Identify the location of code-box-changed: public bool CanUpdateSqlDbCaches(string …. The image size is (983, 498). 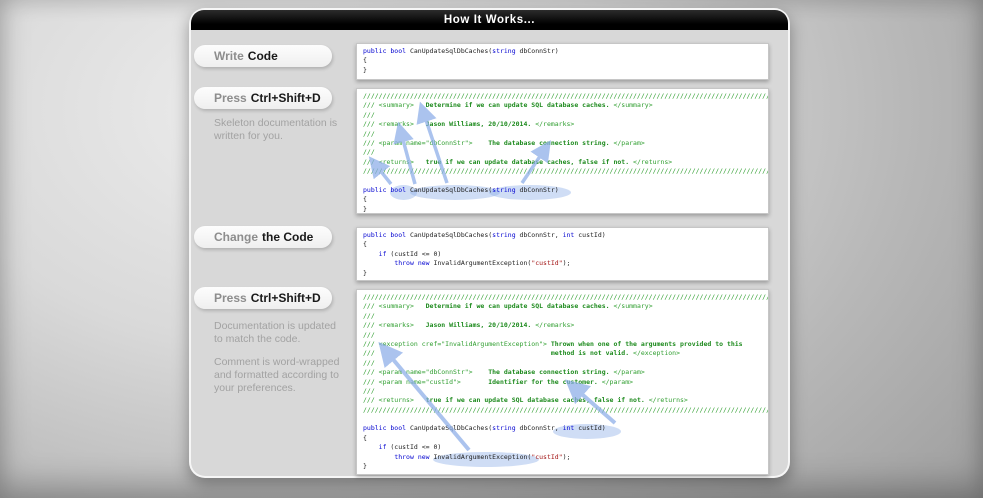
(562, 254).